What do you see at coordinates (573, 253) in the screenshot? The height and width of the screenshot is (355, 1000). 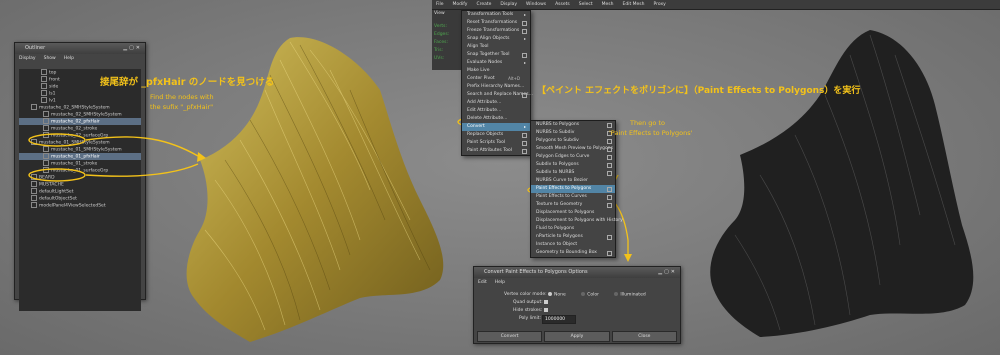 I see `menu-item-geometry-to-bounding-box: Geometry to Bounding Box` at bounding box center [573, 253].